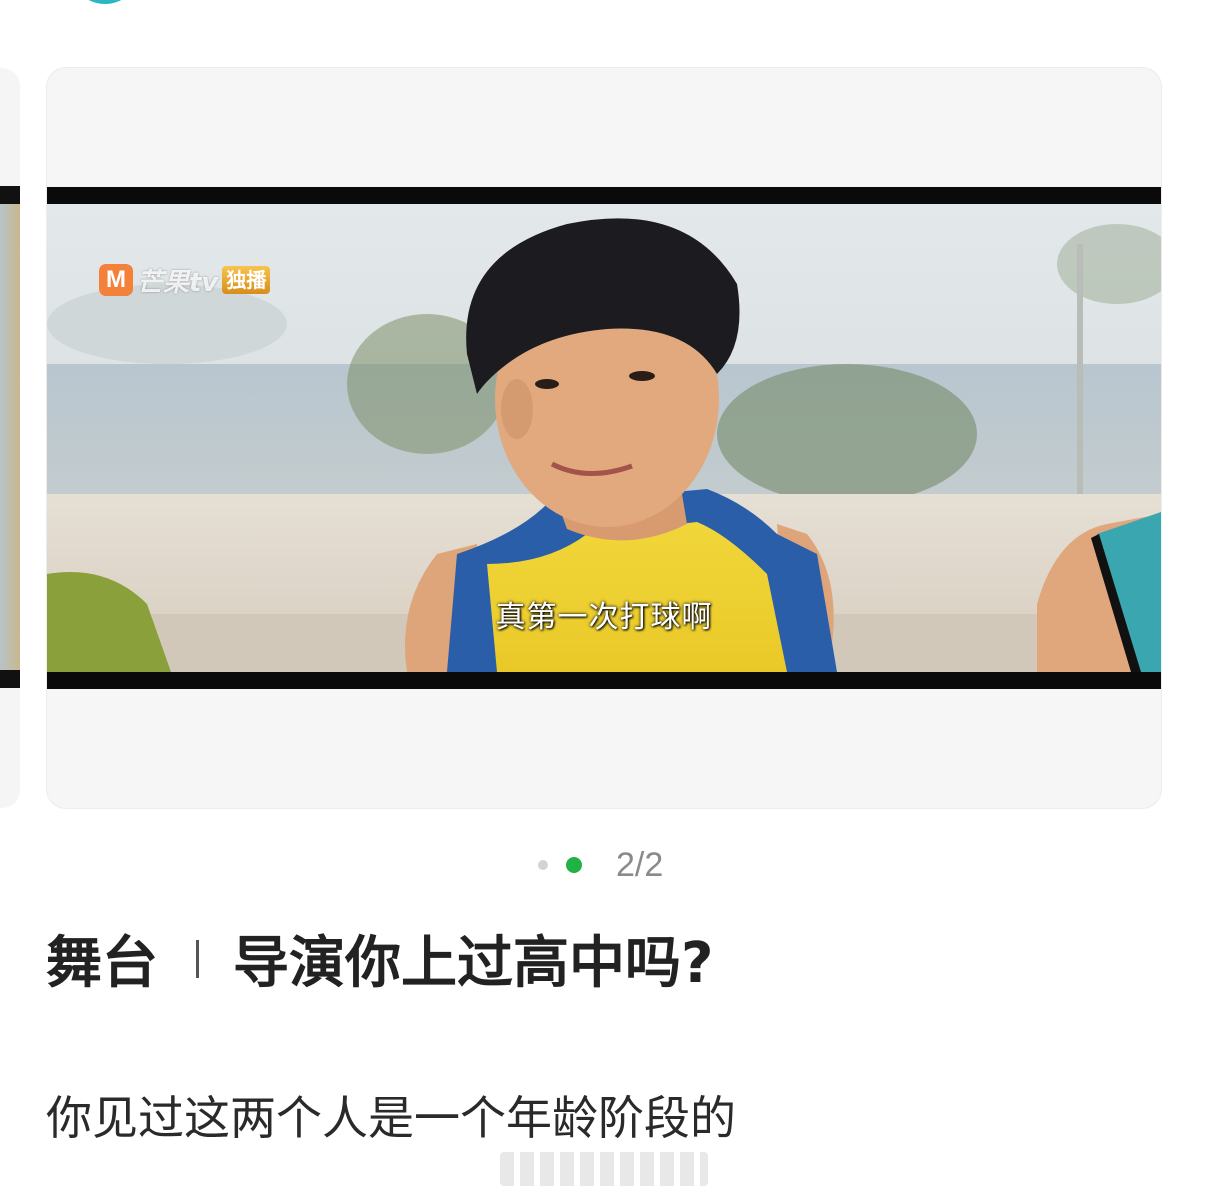  Describe the element at coordinates (105, 2) in the screenshot. I see `avatar` at that location.